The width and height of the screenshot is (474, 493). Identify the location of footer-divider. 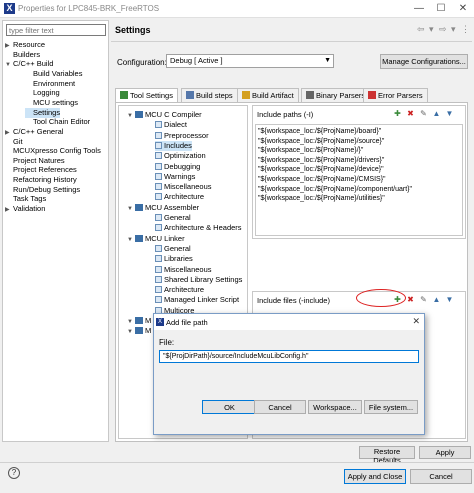
(237, 462).